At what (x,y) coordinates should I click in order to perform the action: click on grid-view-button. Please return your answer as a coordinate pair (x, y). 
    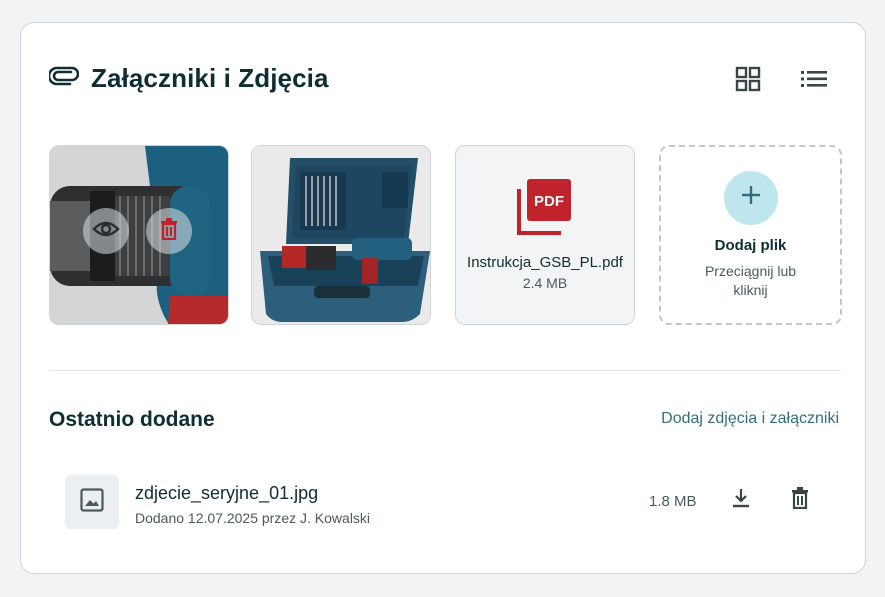
    Looking at the image, I should click on (748, 81).